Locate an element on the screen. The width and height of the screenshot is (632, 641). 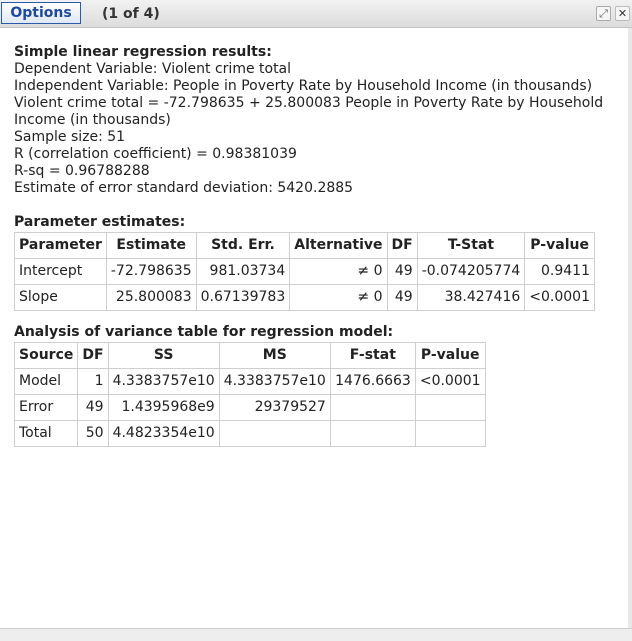
correlation-coefficient: R (correlation coefficient) = 0.98381039 is located at coordinates (155, 154).